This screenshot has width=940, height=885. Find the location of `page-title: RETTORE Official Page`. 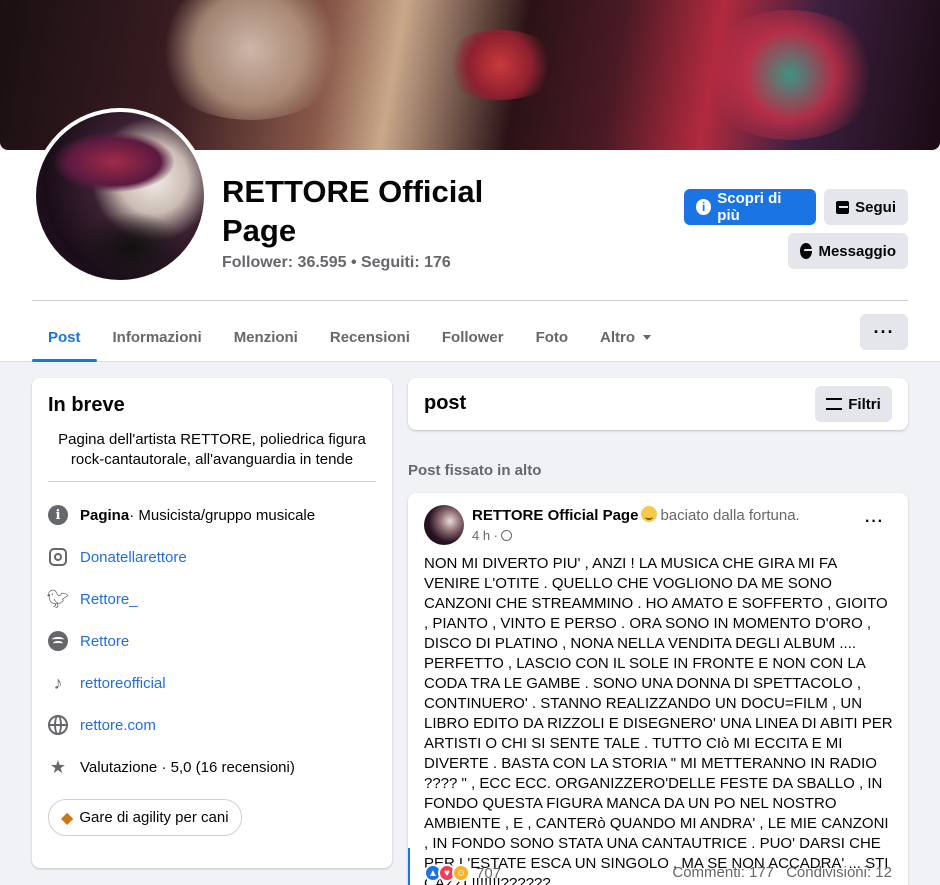

page-title: RETTORE Official Page is located at coordinates (353, 211).